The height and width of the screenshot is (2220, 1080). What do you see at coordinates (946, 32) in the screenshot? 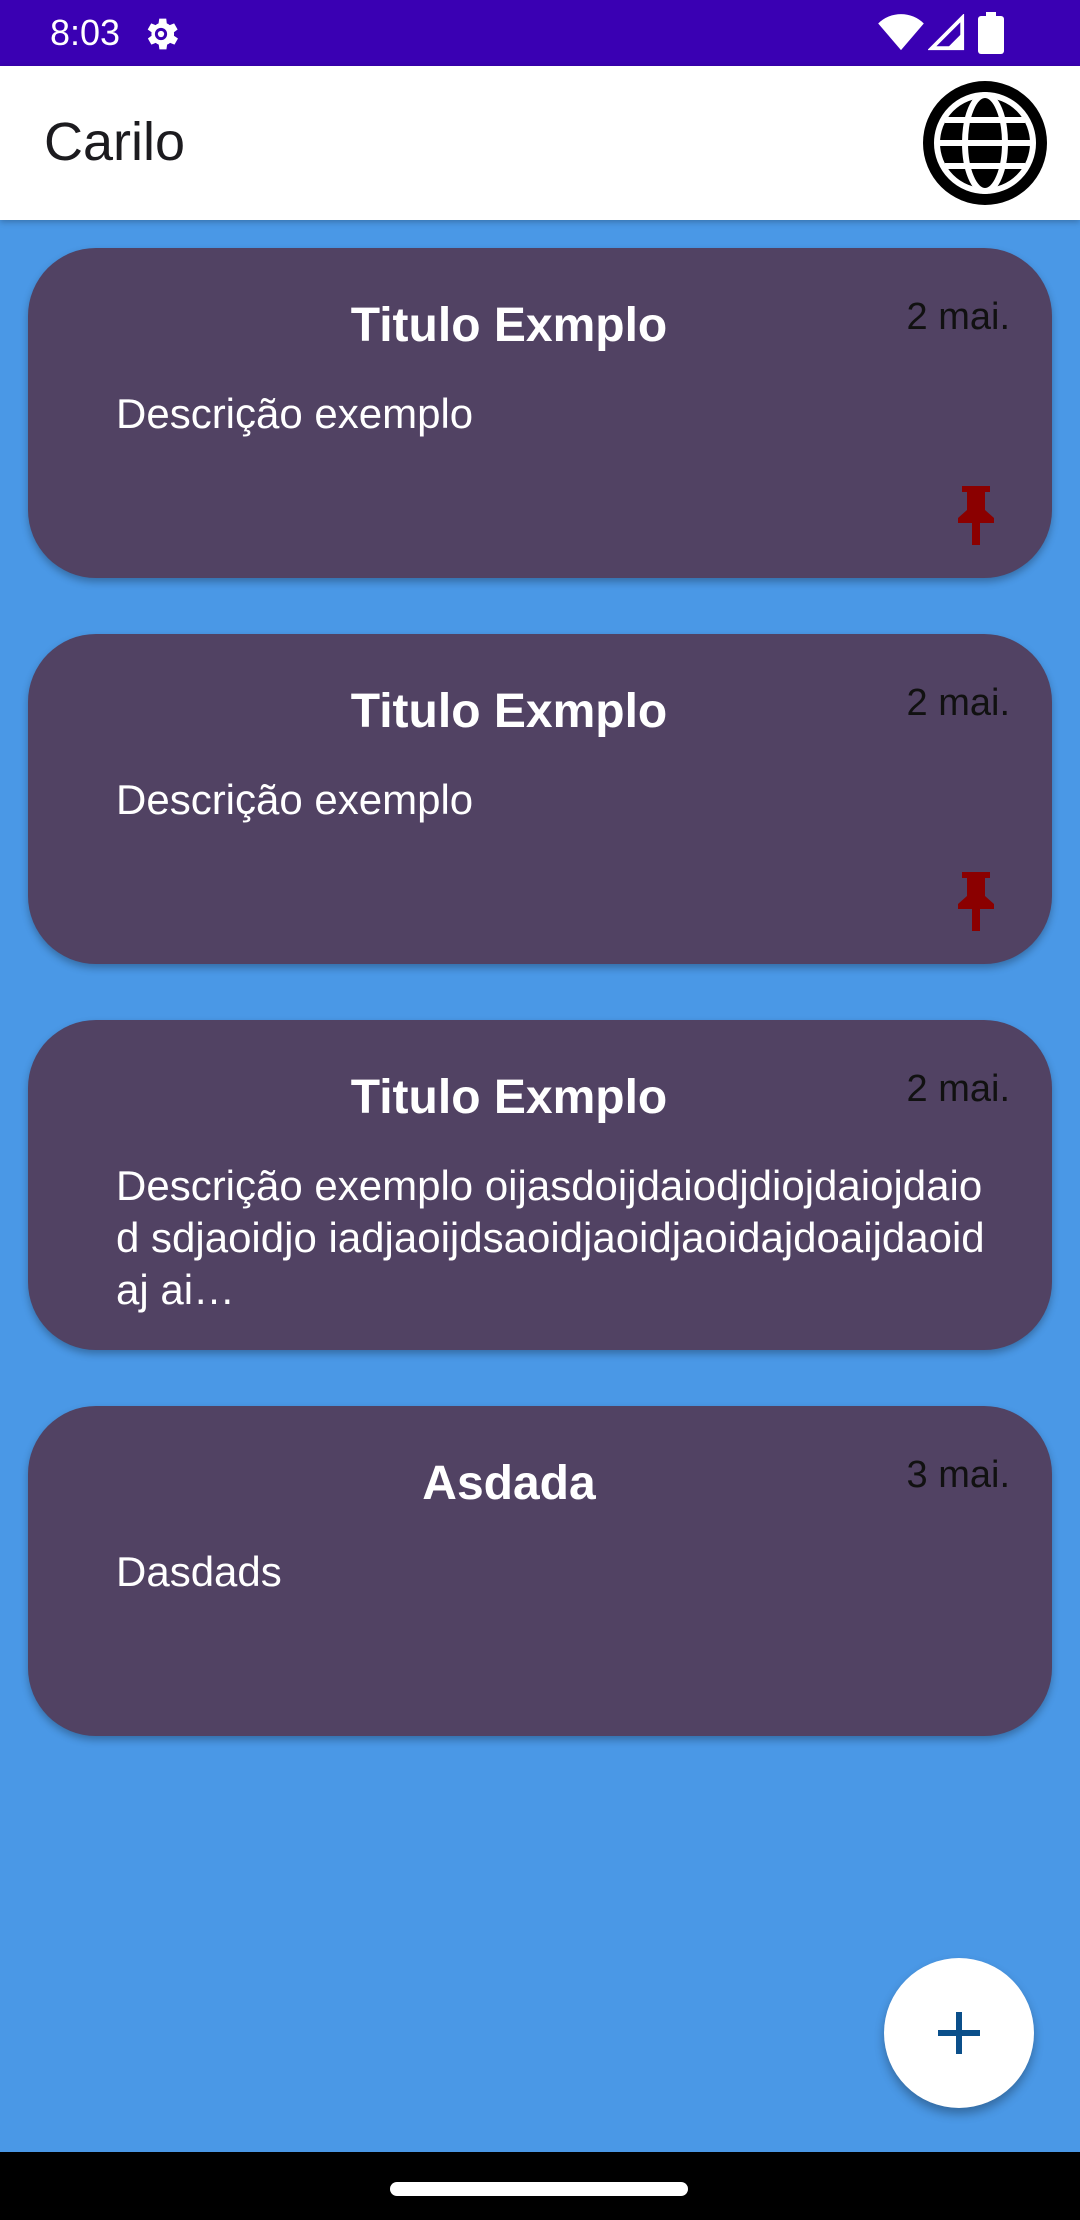
I see `cell-signal-icon` at bounding box center [946, 32].